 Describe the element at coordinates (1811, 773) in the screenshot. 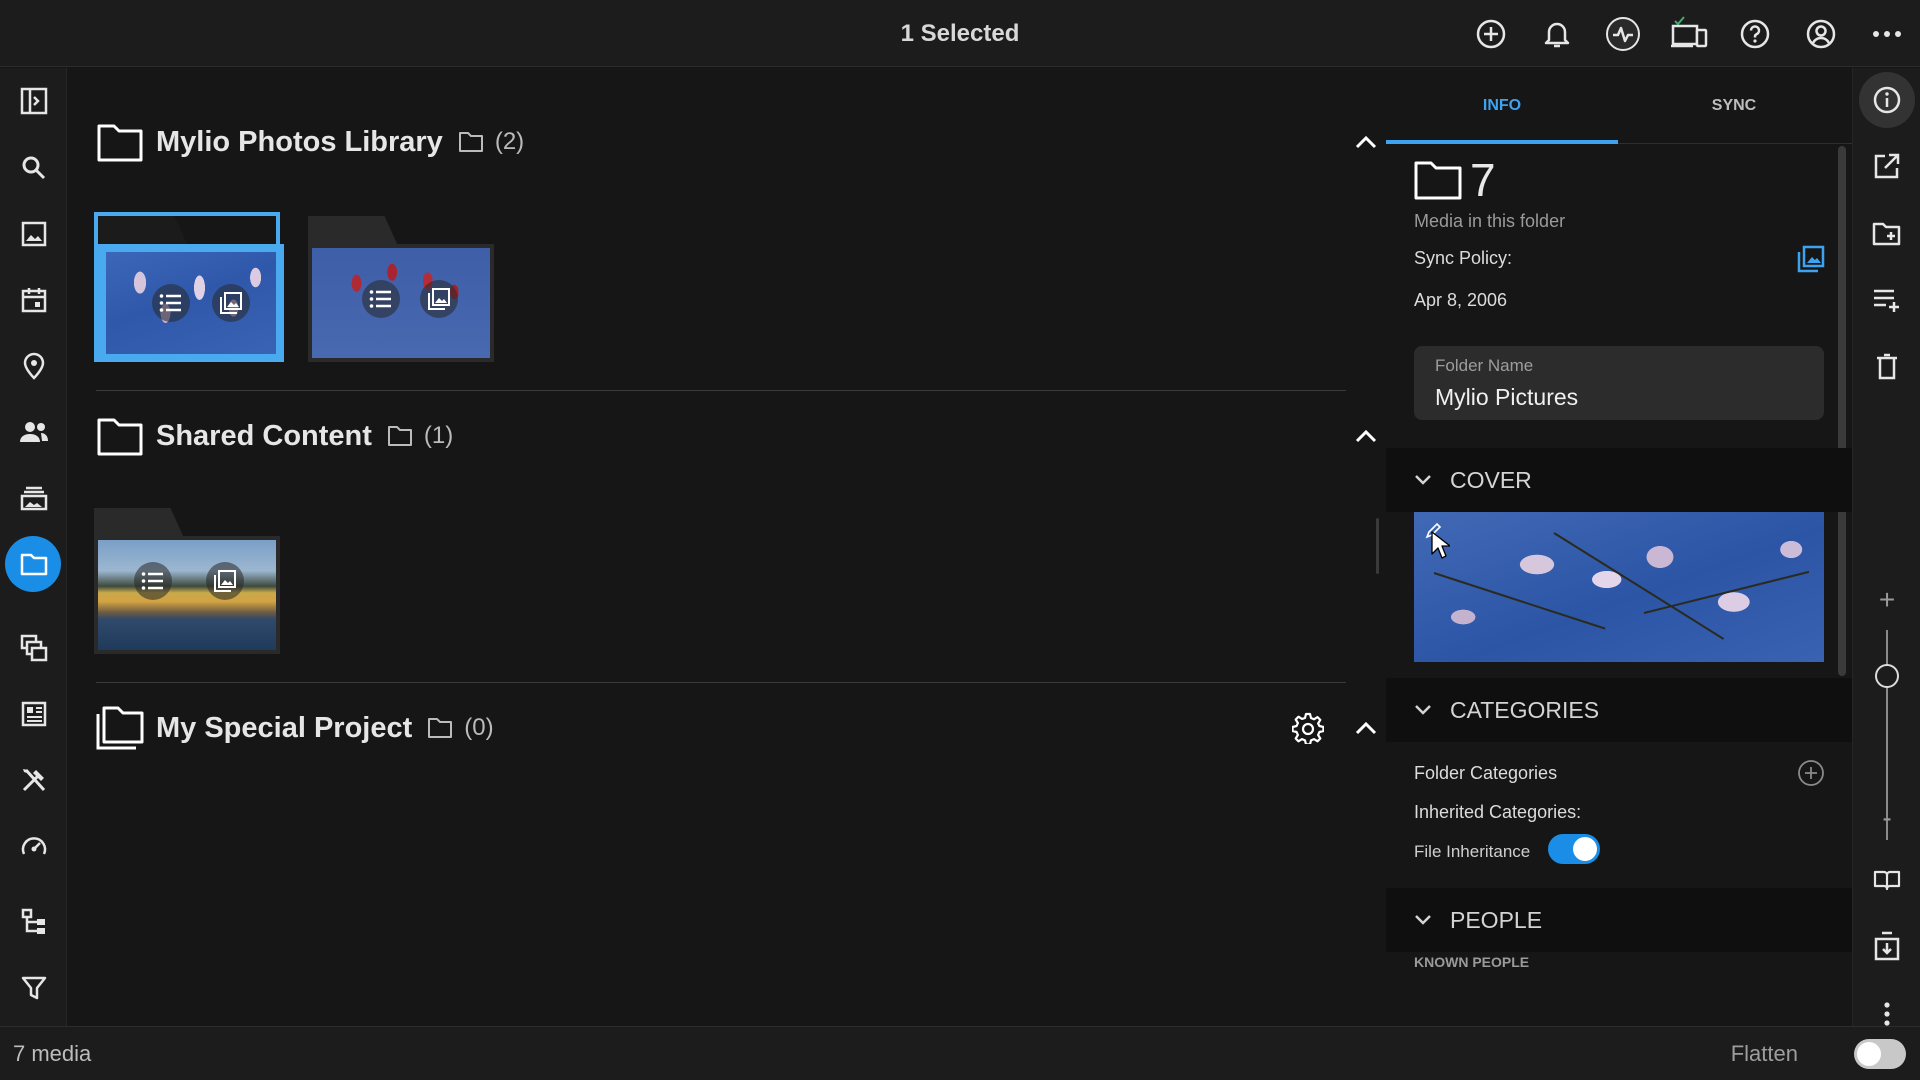

I see `add-category-icon` at that location.